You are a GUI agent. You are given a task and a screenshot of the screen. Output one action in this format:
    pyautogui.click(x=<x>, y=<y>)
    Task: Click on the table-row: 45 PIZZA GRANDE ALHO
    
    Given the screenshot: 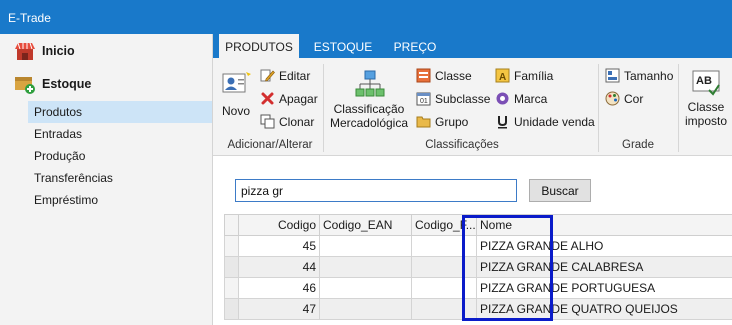 What is the action you would take?
    pyautogui.click(x=478, y=246)
    